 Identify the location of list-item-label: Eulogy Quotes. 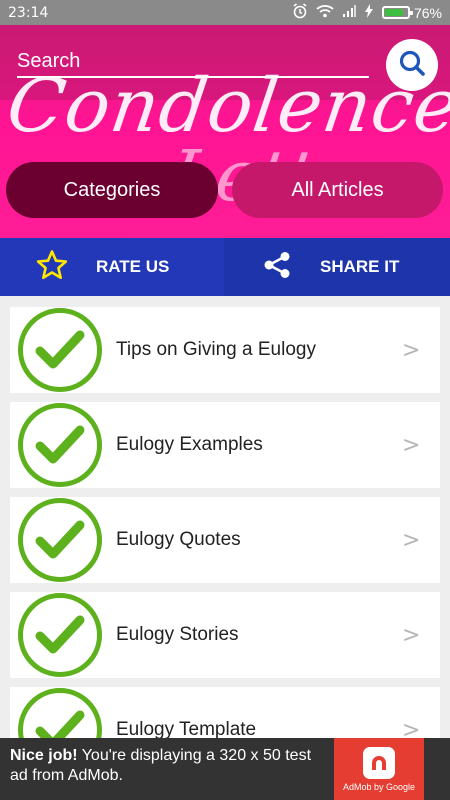
(178, 539).